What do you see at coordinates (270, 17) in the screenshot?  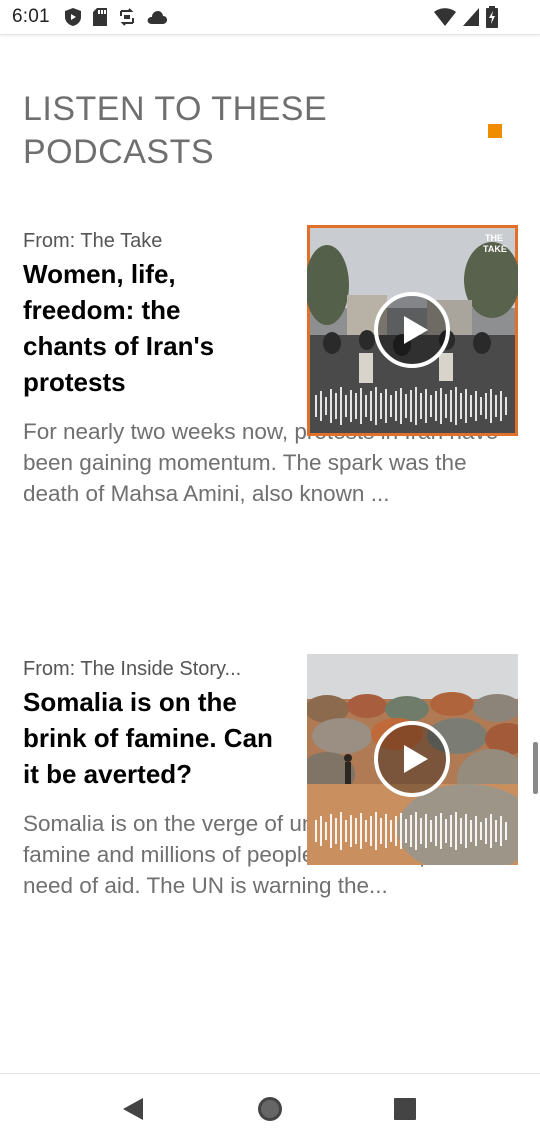 I see `status-bar: 6:01` at bounding box center [270, 17].